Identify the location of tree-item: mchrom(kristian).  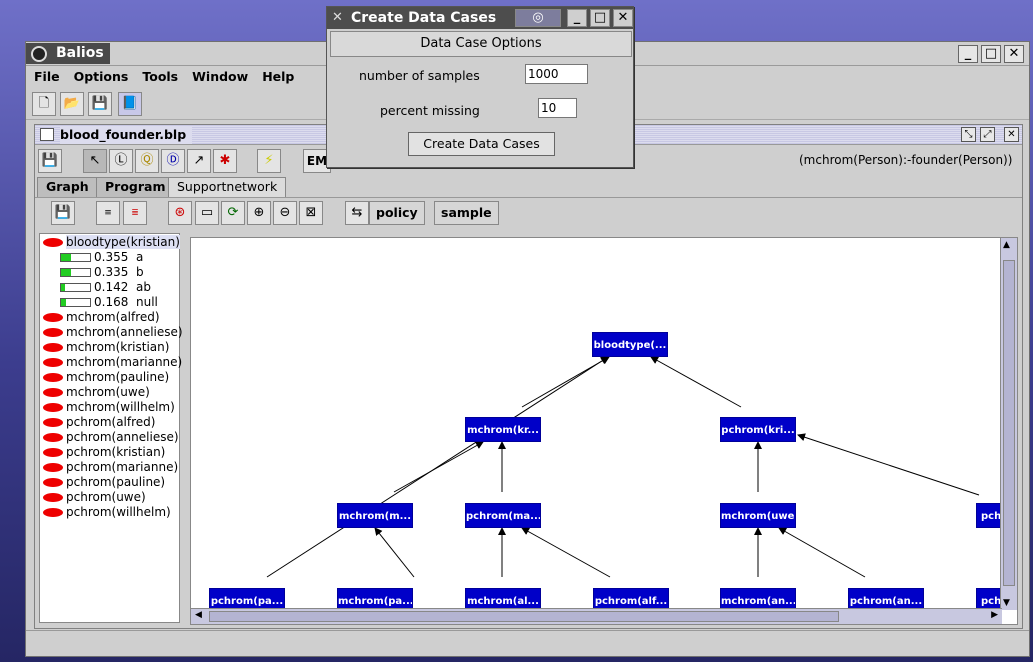
(106, 347).